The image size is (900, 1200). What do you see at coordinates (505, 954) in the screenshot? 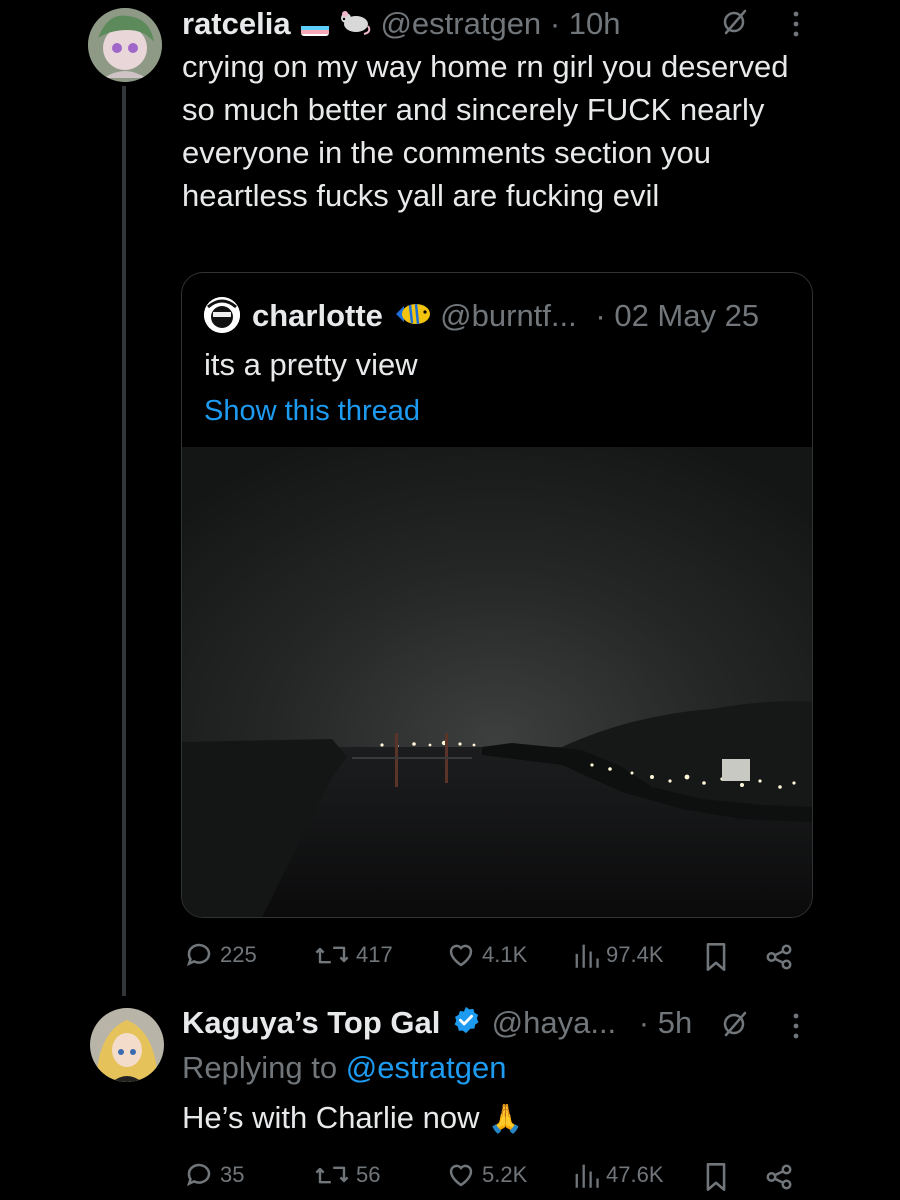
I see `like-count: 4.1K` at bounding box center [505, 954].